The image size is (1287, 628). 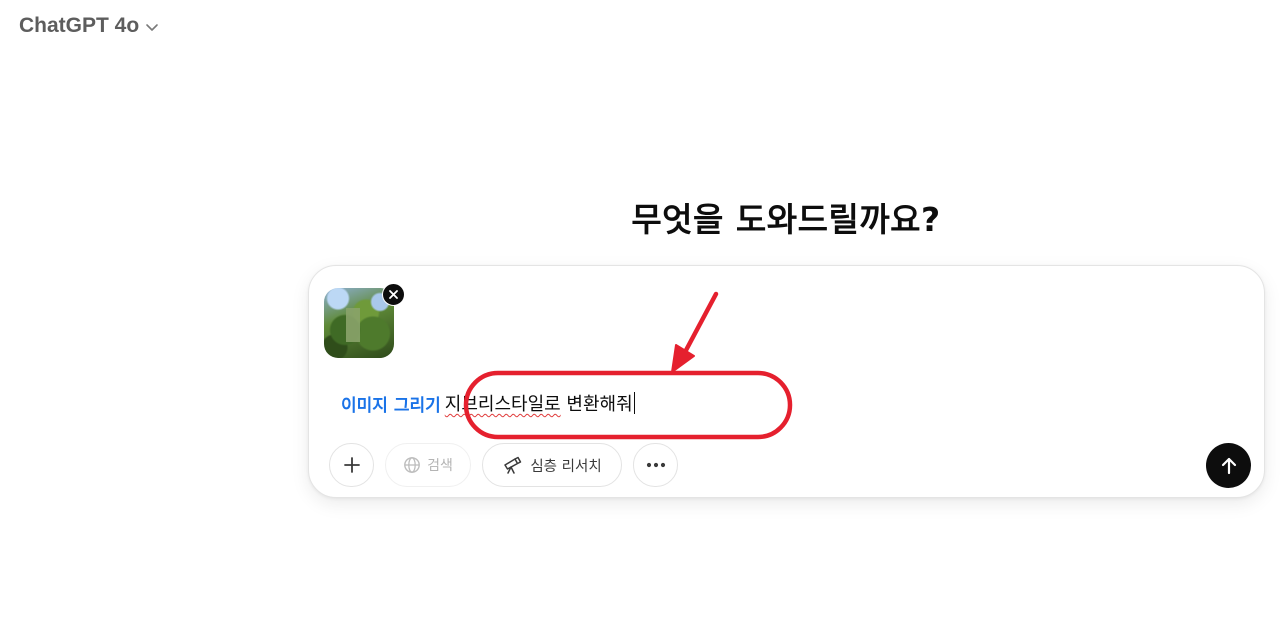 I want to click on model-selector: ChatGPT 4o, so click(x=89, y=26).